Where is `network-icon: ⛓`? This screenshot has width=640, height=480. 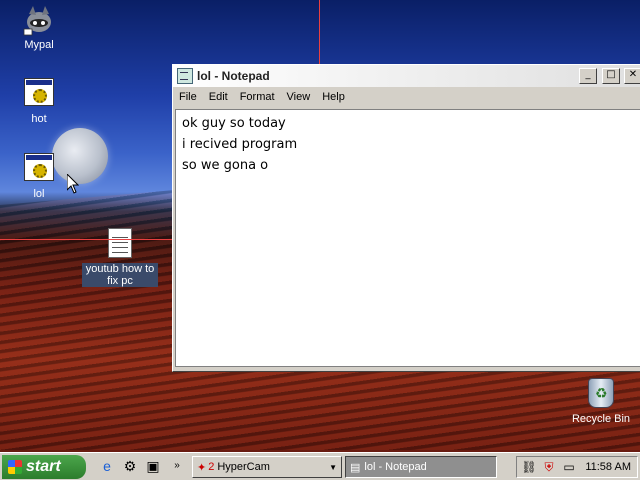 network-icon: ⛓ is located at coordinates (529, 467).